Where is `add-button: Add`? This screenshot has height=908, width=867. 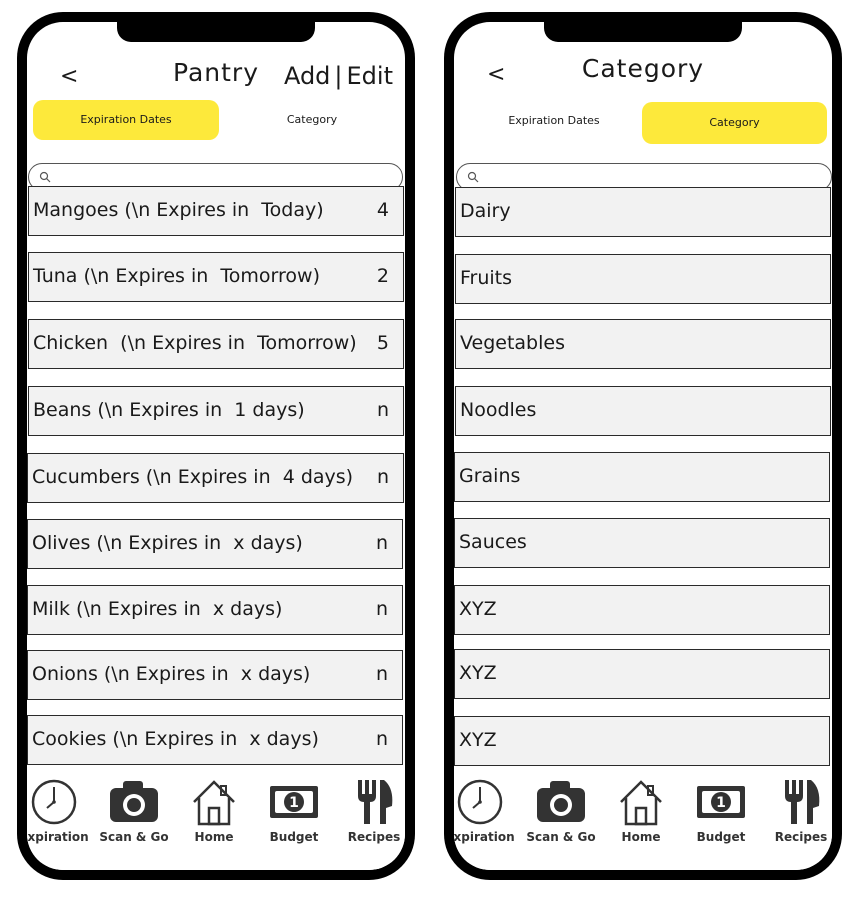 add-button: Add is located at coordinates (307, 76).